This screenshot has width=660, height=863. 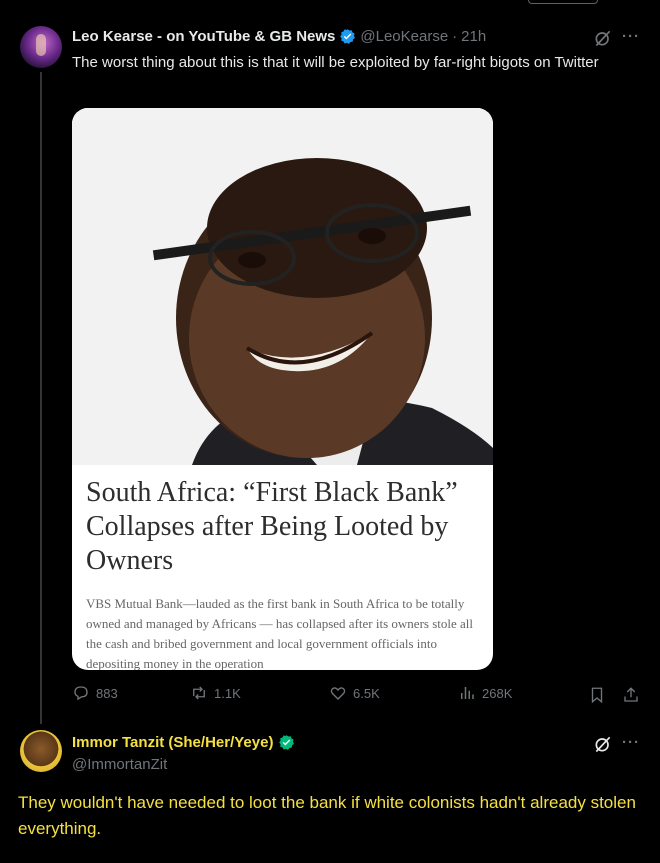 What do you see at coordinates (199, 693) in the screenshot?
I see `repost-icon` at bounding box center [199, 693].